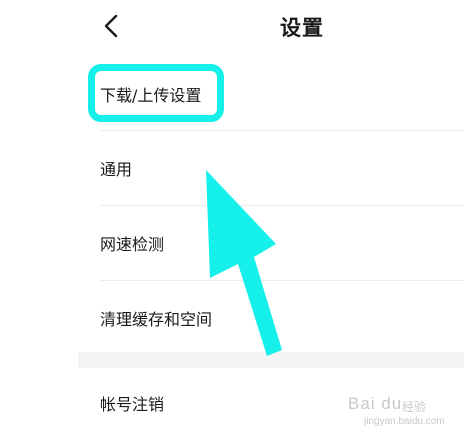 Image resolution: width=464 pixels, height=440 pixels. What do you see at coordinates (244, 263) in the screenshot?
I see `arrow-annotation-icon` at bounding box center [244, 263].